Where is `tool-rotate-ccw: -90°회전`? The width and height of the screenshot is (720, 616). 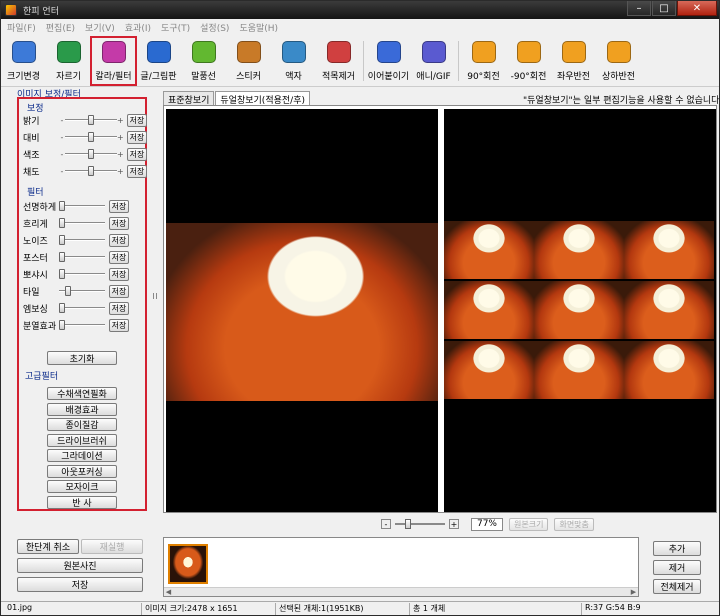 tool-rotate-ccw: -90°회전 is located at coordinates (528, 61).